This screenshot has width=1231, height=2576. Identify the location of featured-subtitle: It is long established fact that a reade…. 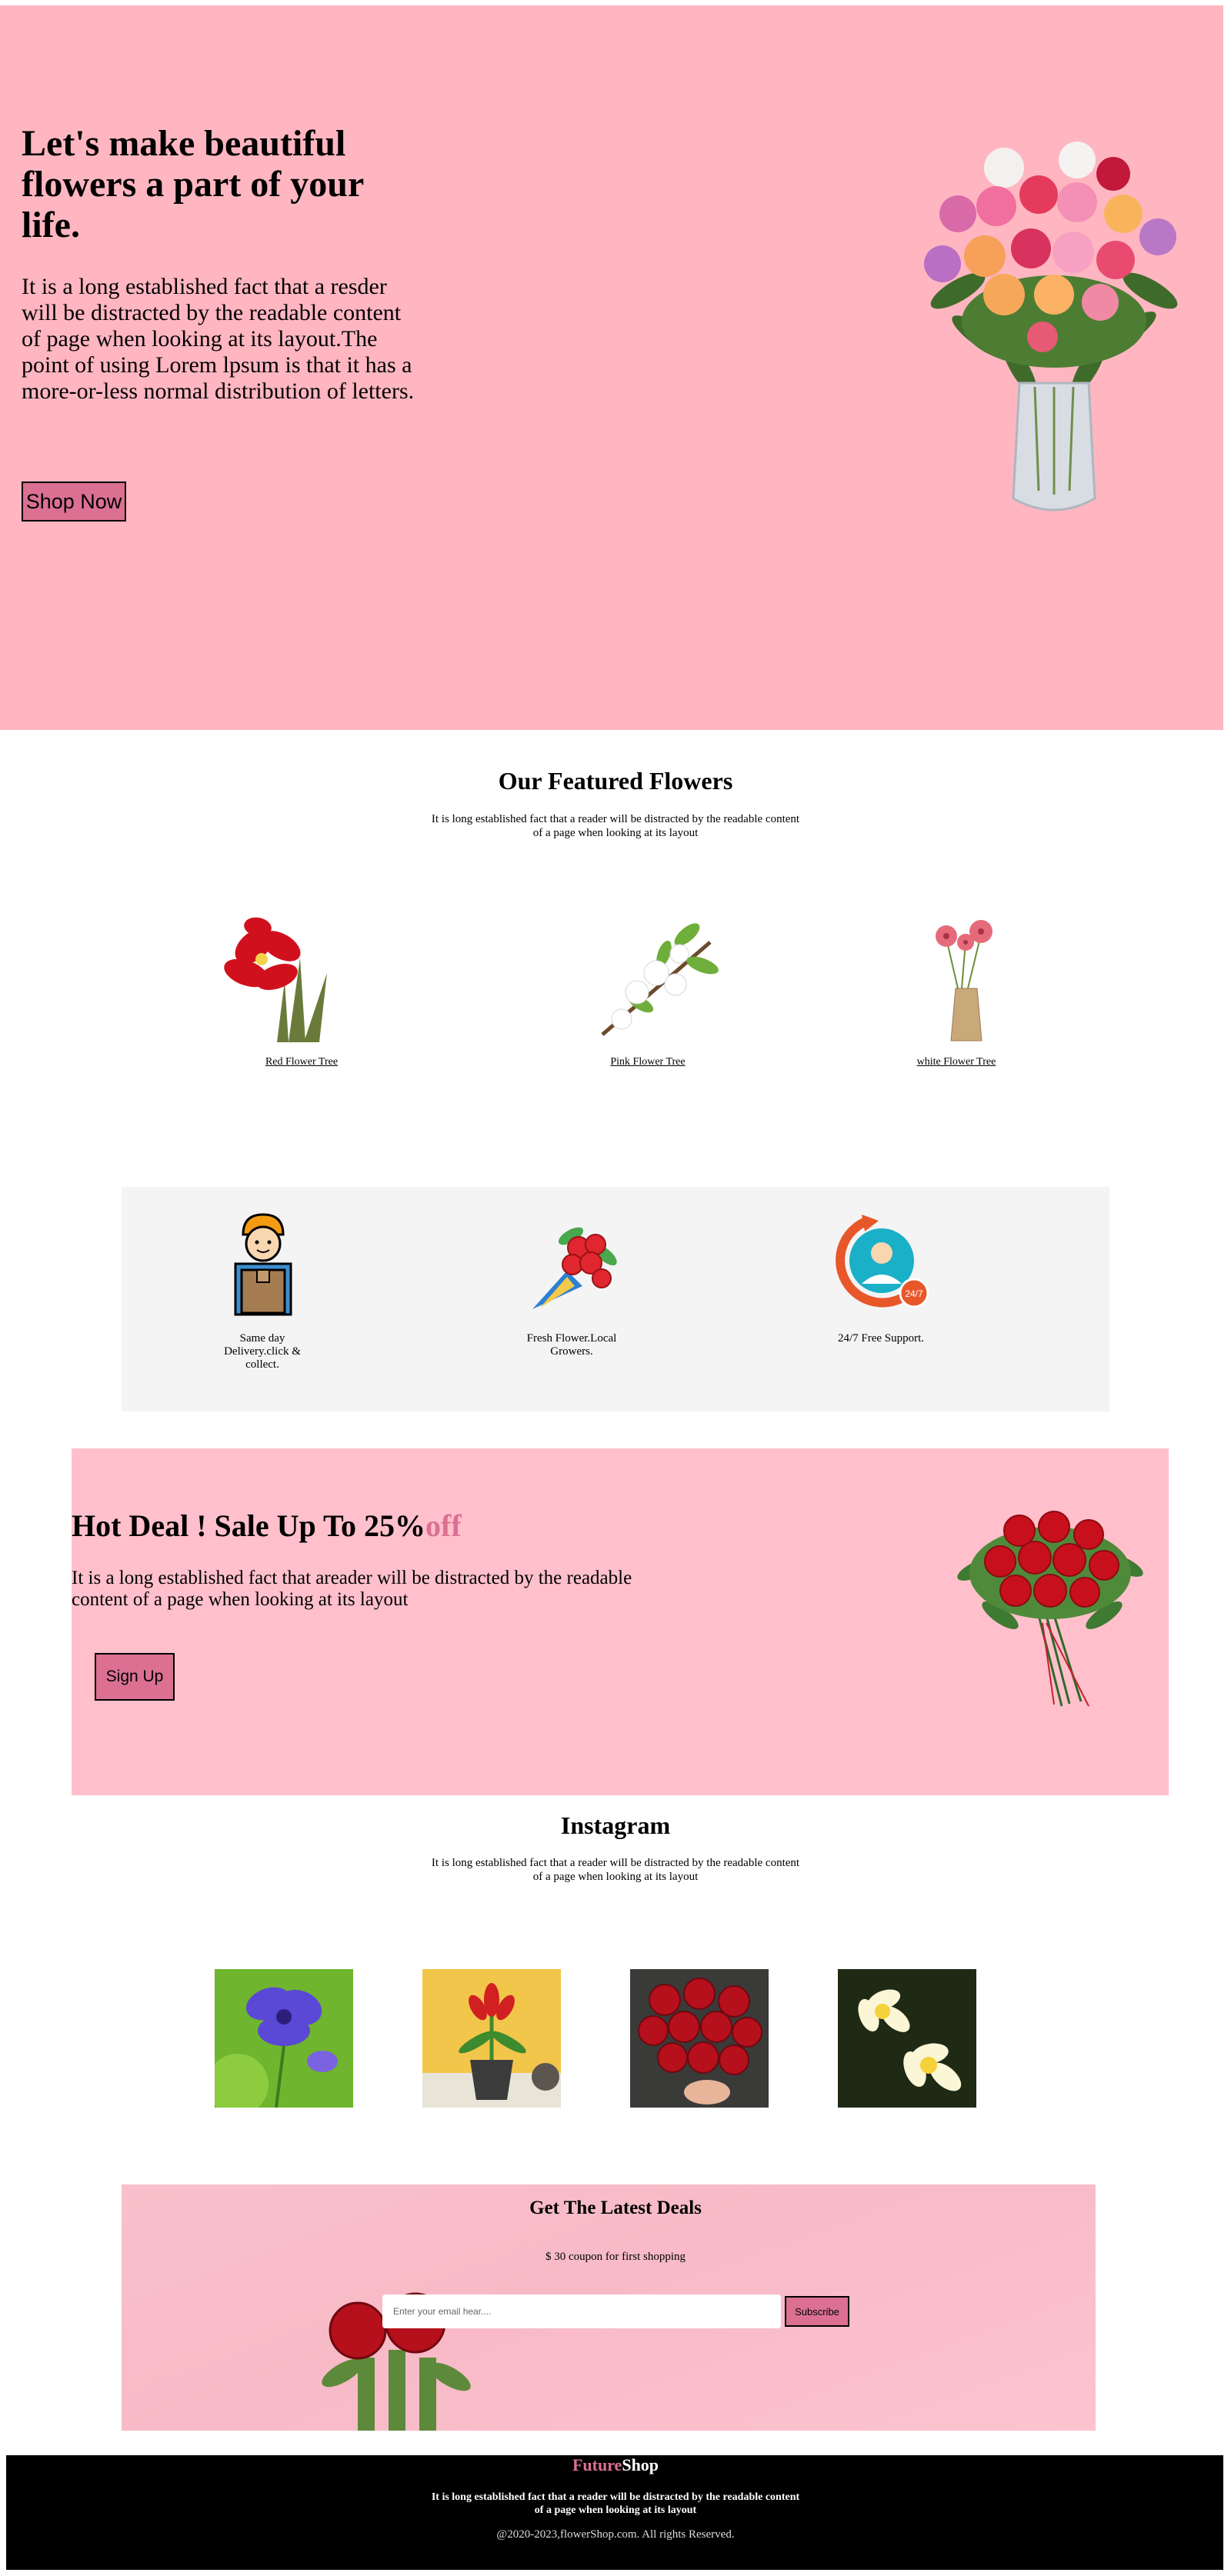
(615, 826).